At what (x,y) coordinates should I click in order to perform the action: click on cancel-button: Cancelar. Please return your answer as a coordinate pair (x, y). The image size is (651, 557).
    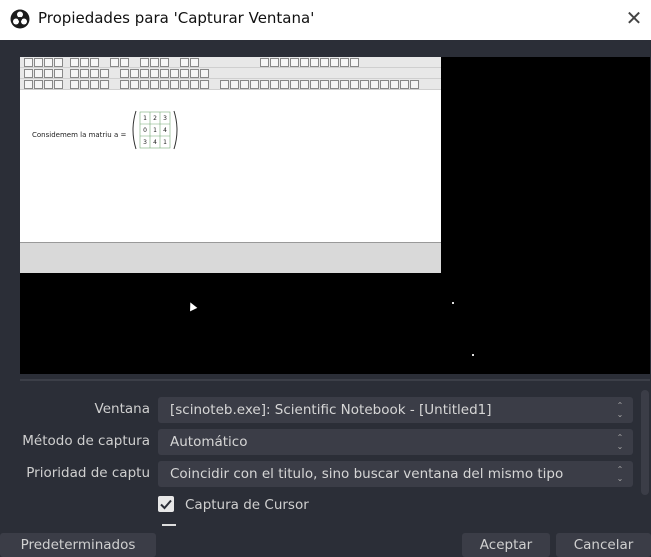
    Looking at the image, I should click on (603, 545).